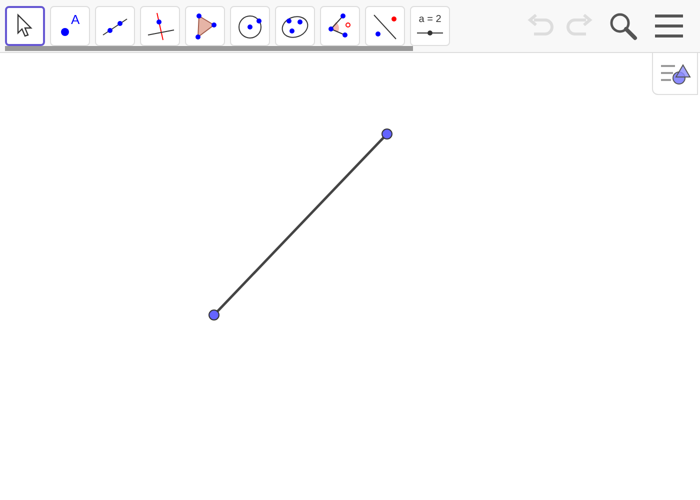  Describe the element at coordinates (25, 26) in the screenshot. I see `tool-button` at that location.